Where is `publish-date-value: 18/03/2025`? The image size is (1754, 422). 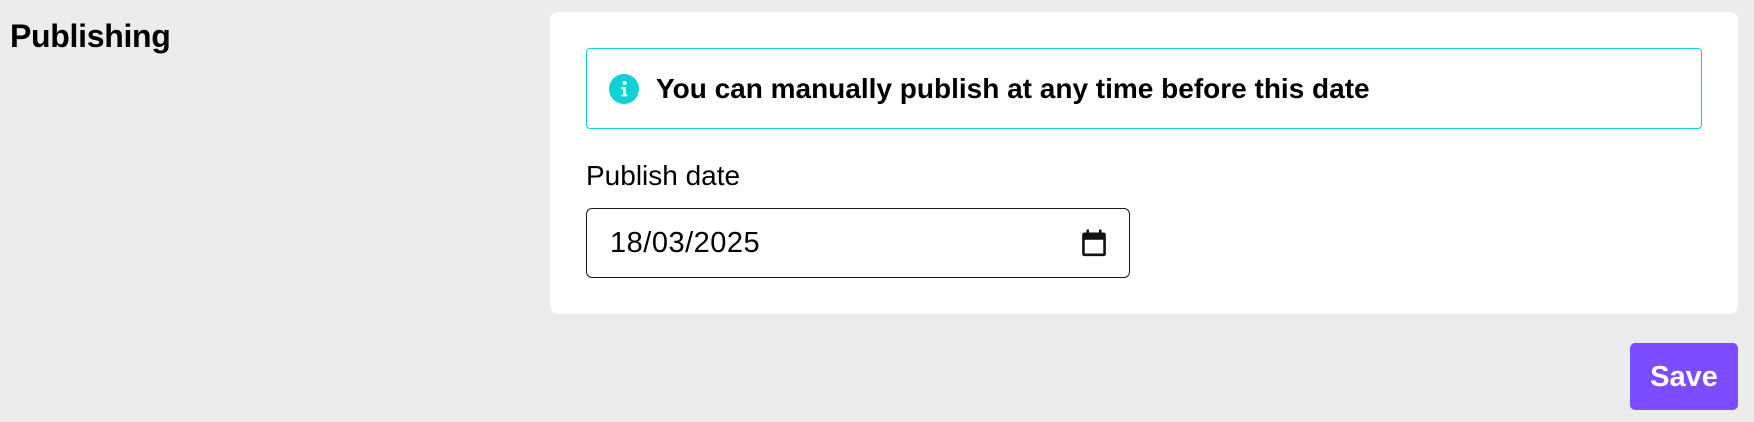 publish-date-value: 18/03/2025 is located at coordinates (845, 243).